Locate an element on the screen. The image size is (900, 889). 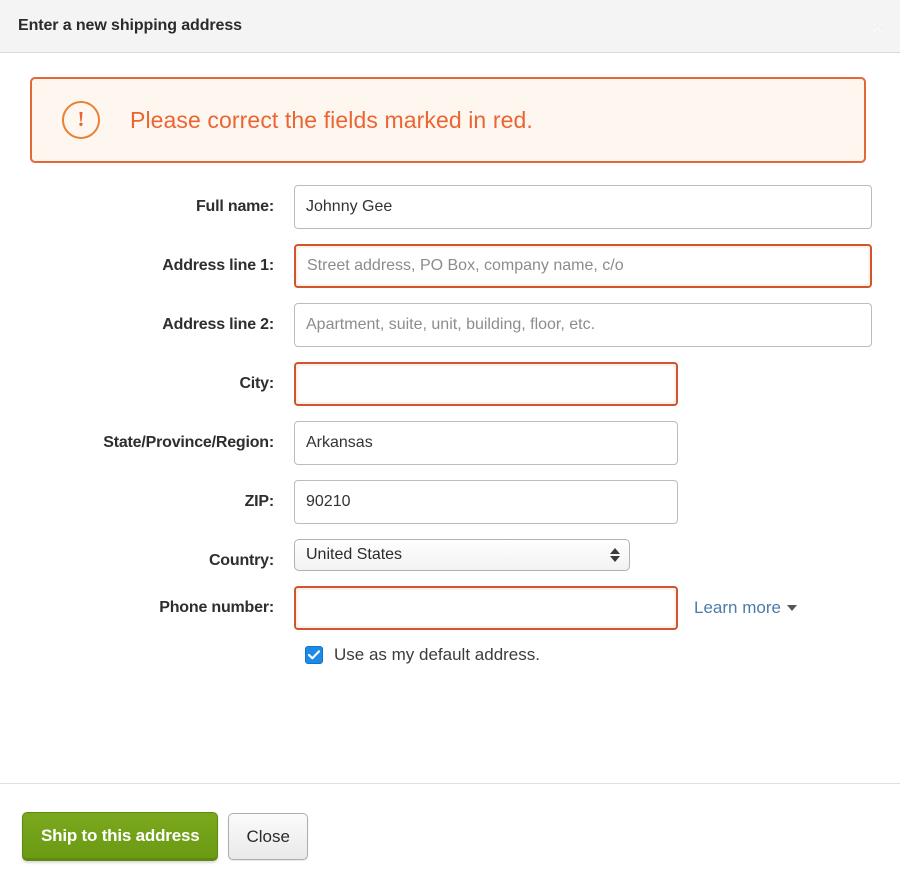
page-title: Enter a new shipping address is located at coordinates (130, 25).